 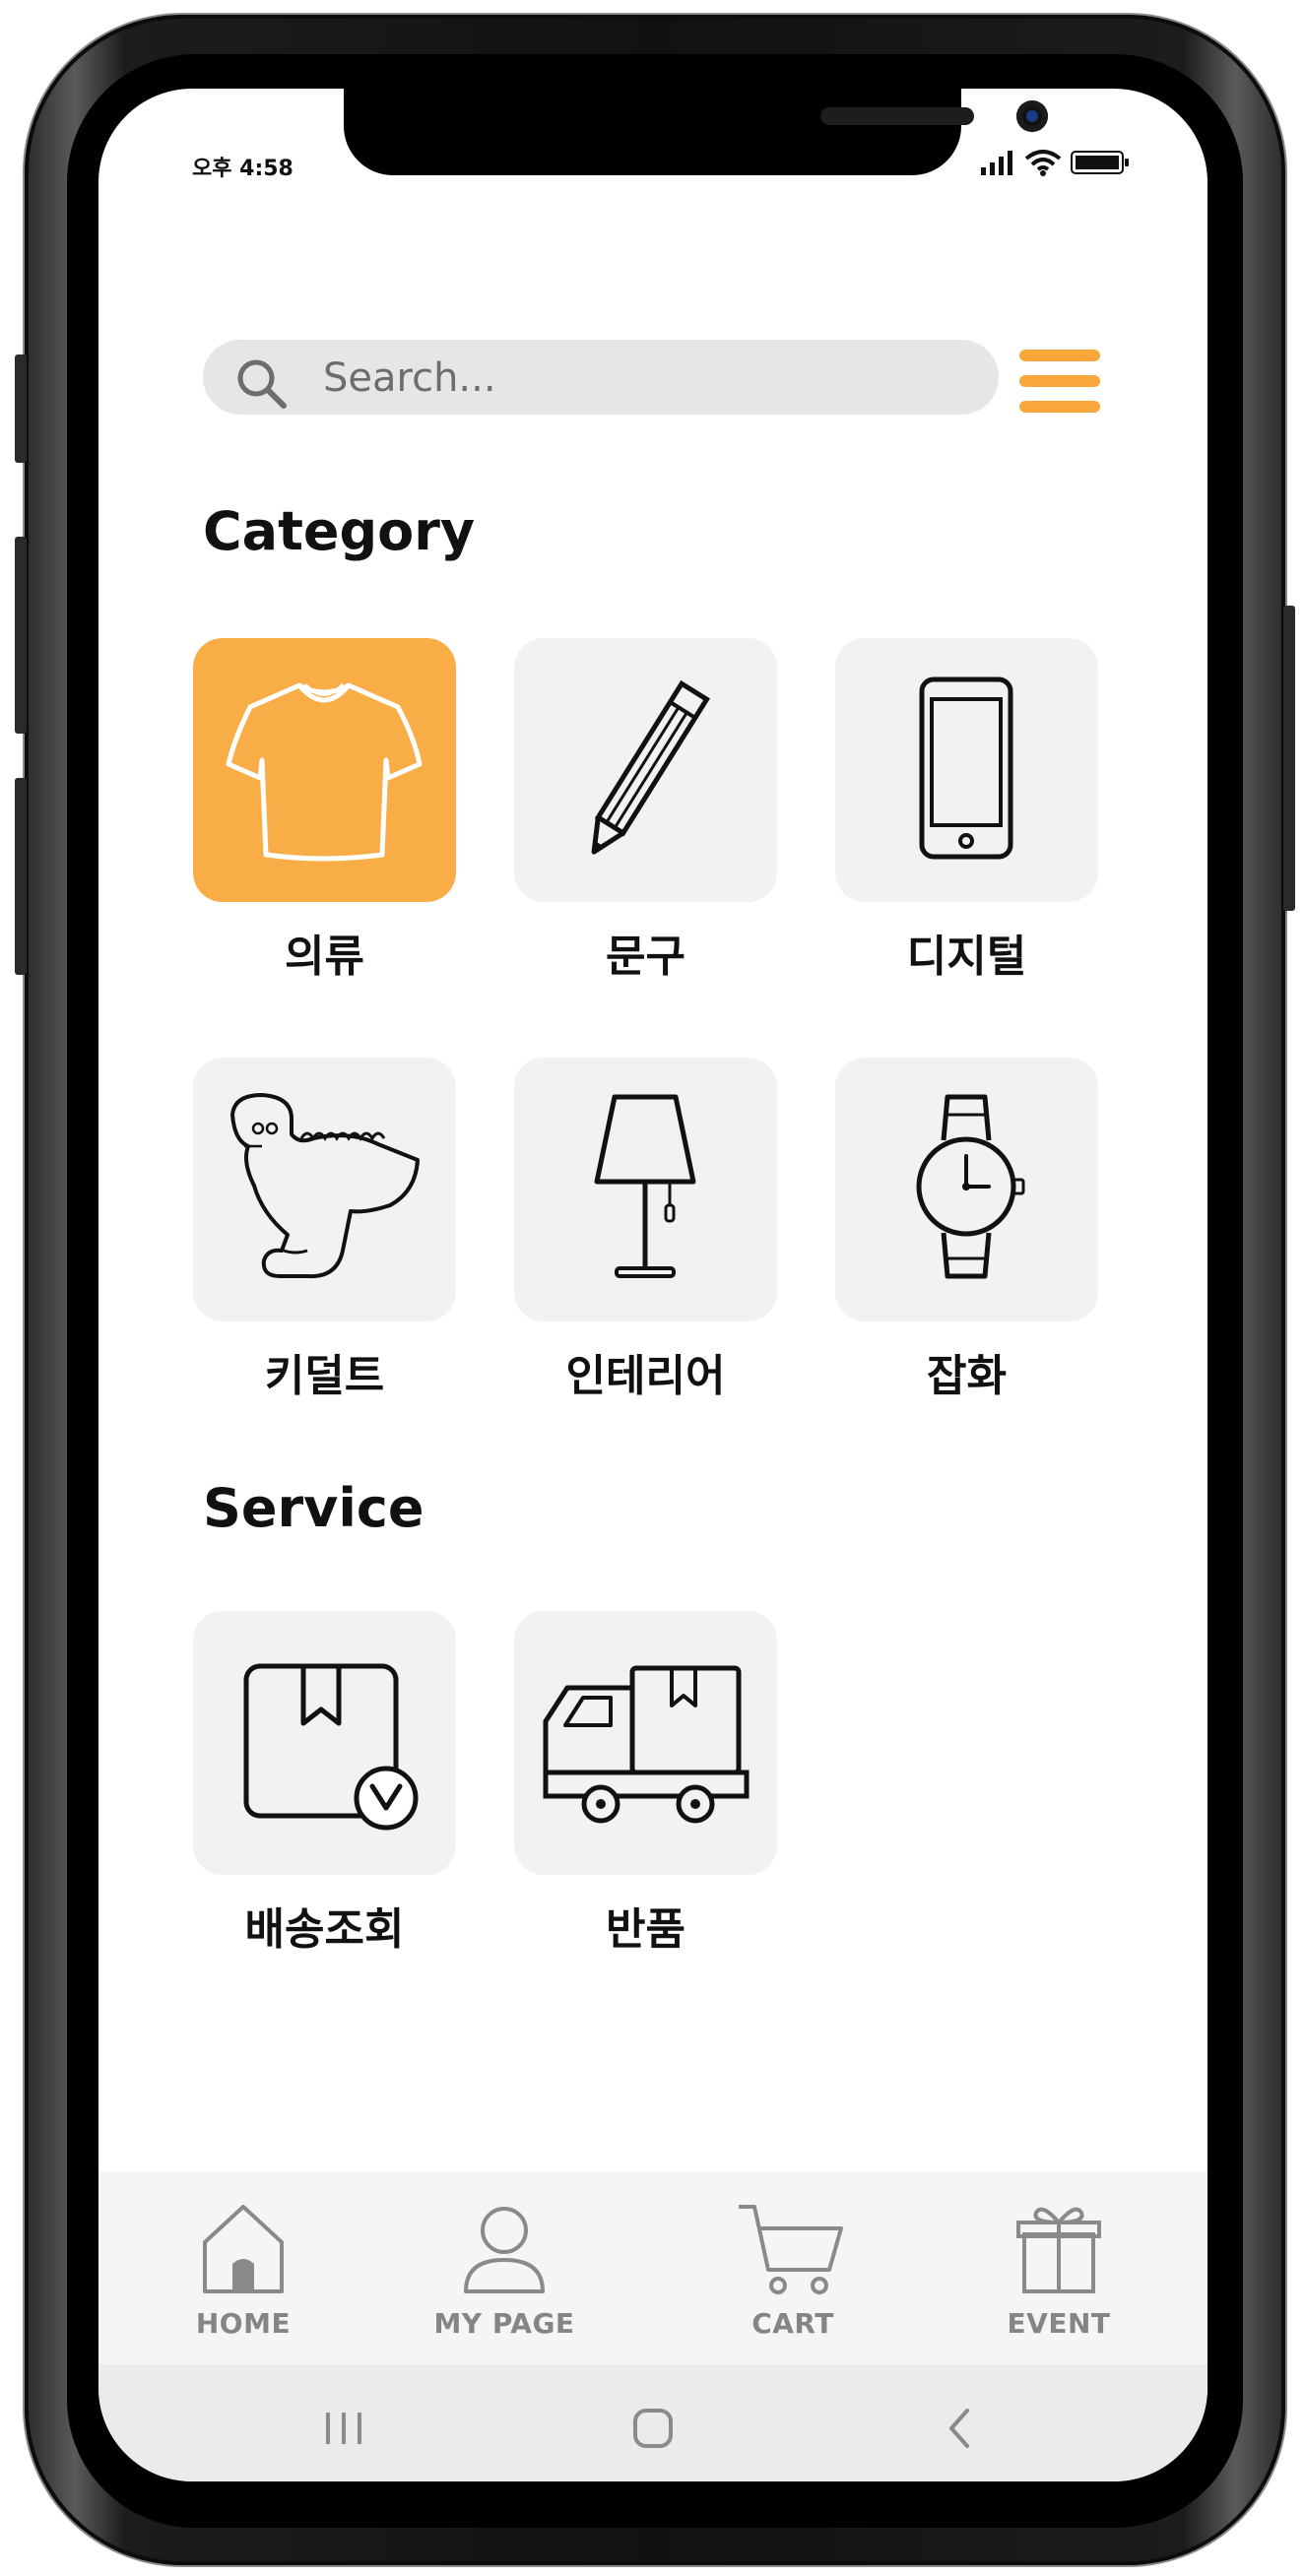 I want to click on service-label: 반품, so click(x=645, y=1929).